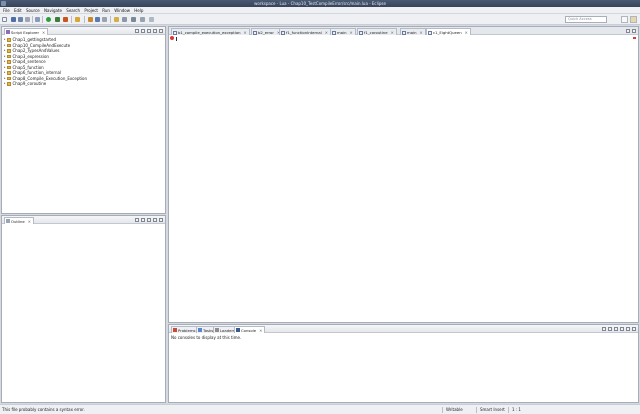 The image size is (640, 414). I want to click on sort-icon, so click(137, 220).